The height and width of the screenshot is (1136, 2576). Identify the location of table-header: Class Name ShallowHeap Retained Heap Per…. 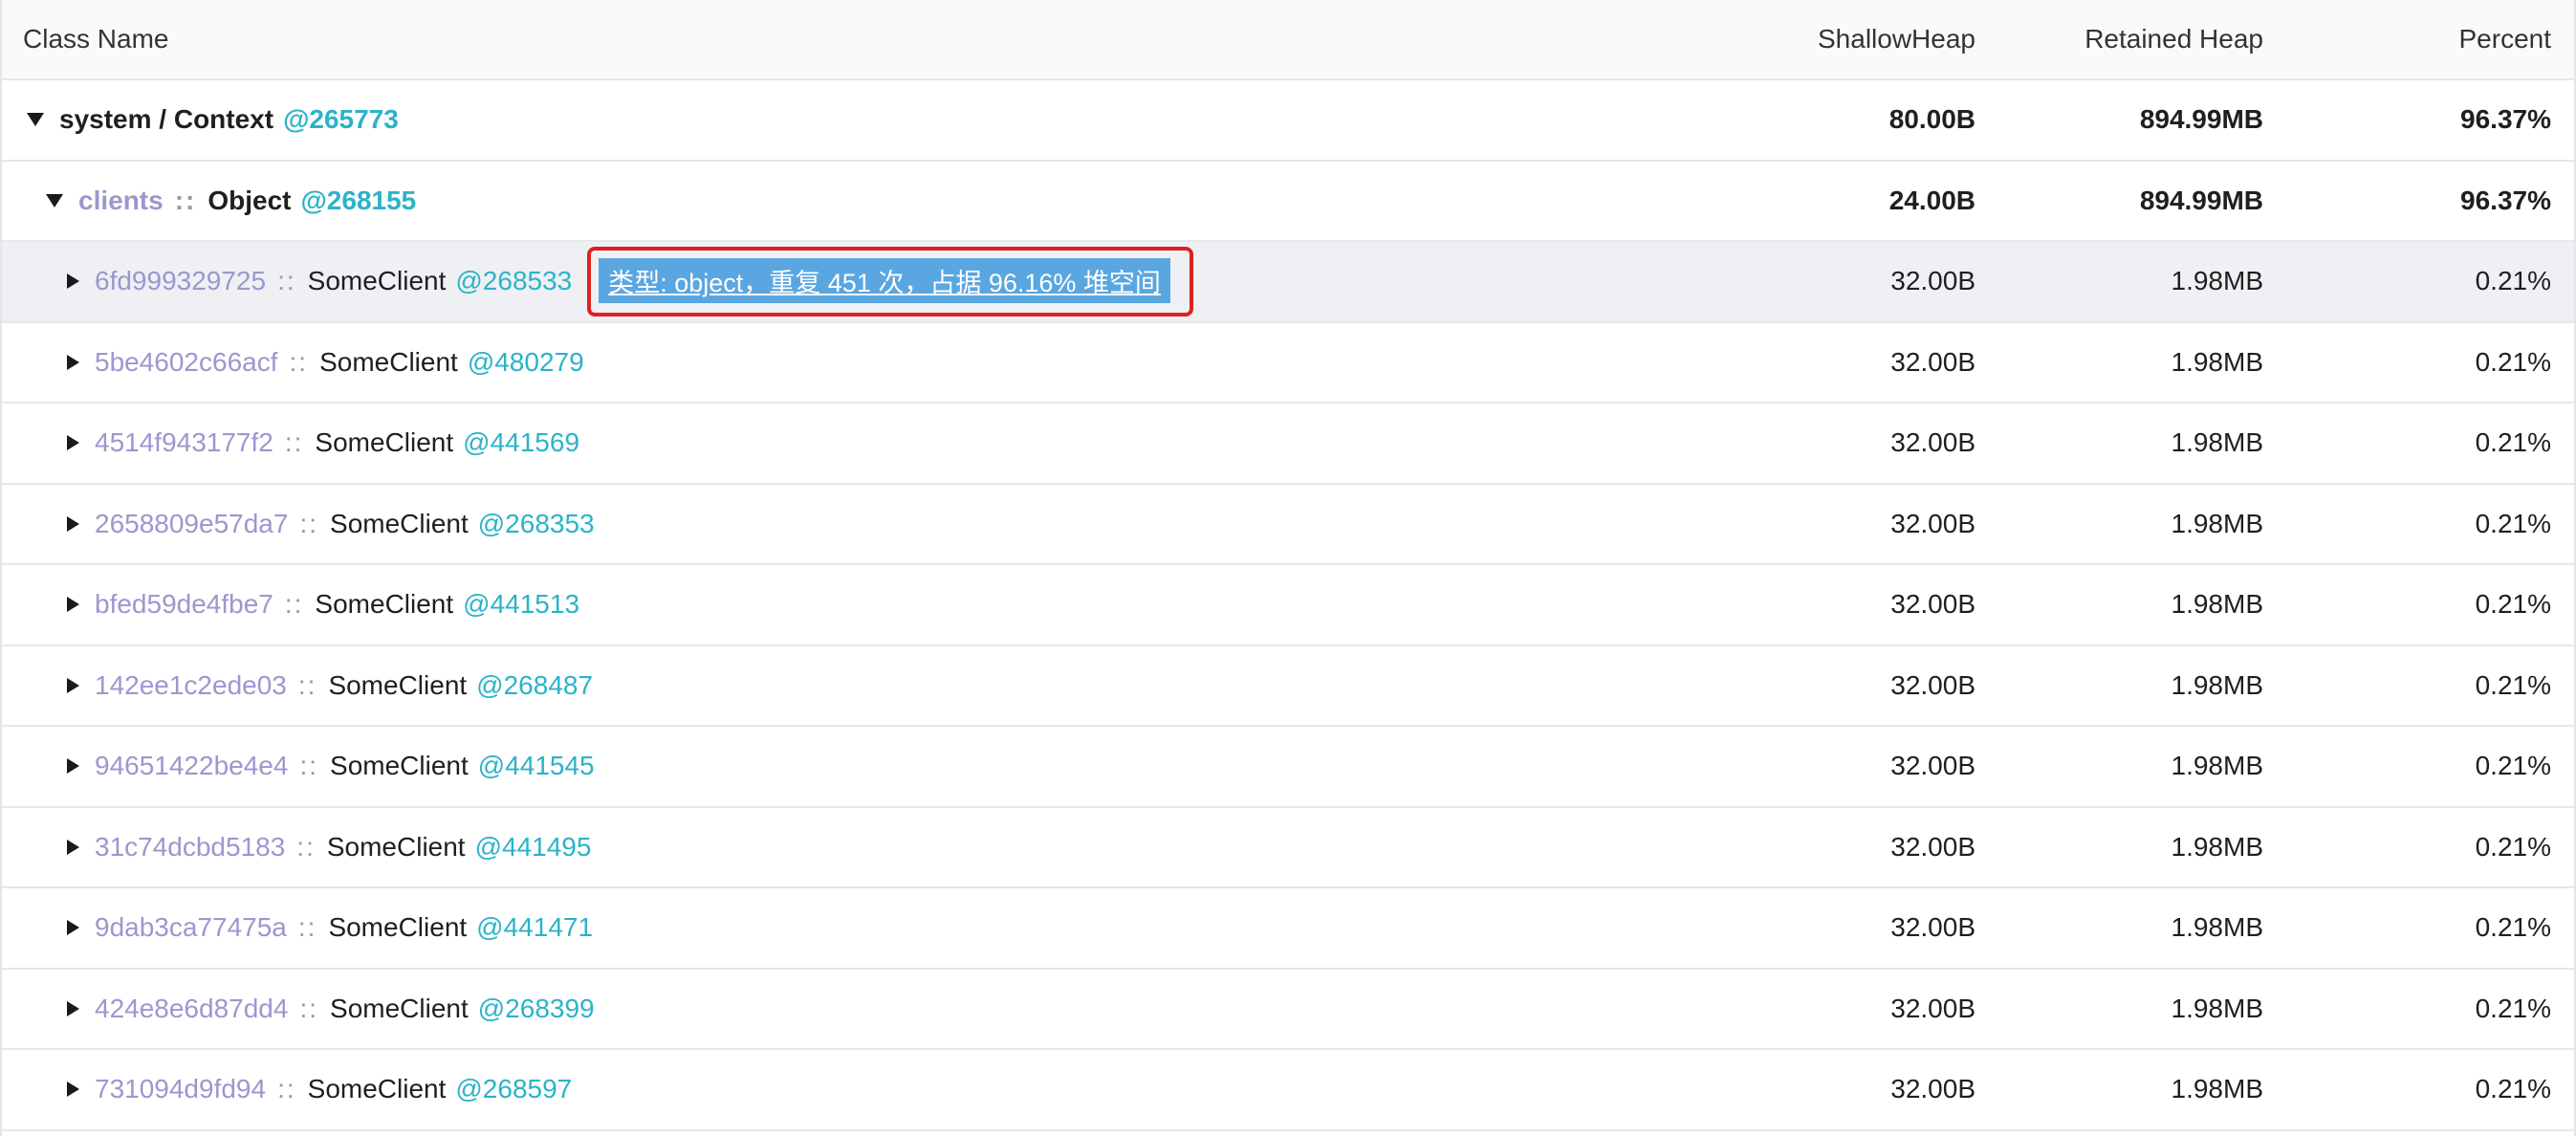
(1288, 40).